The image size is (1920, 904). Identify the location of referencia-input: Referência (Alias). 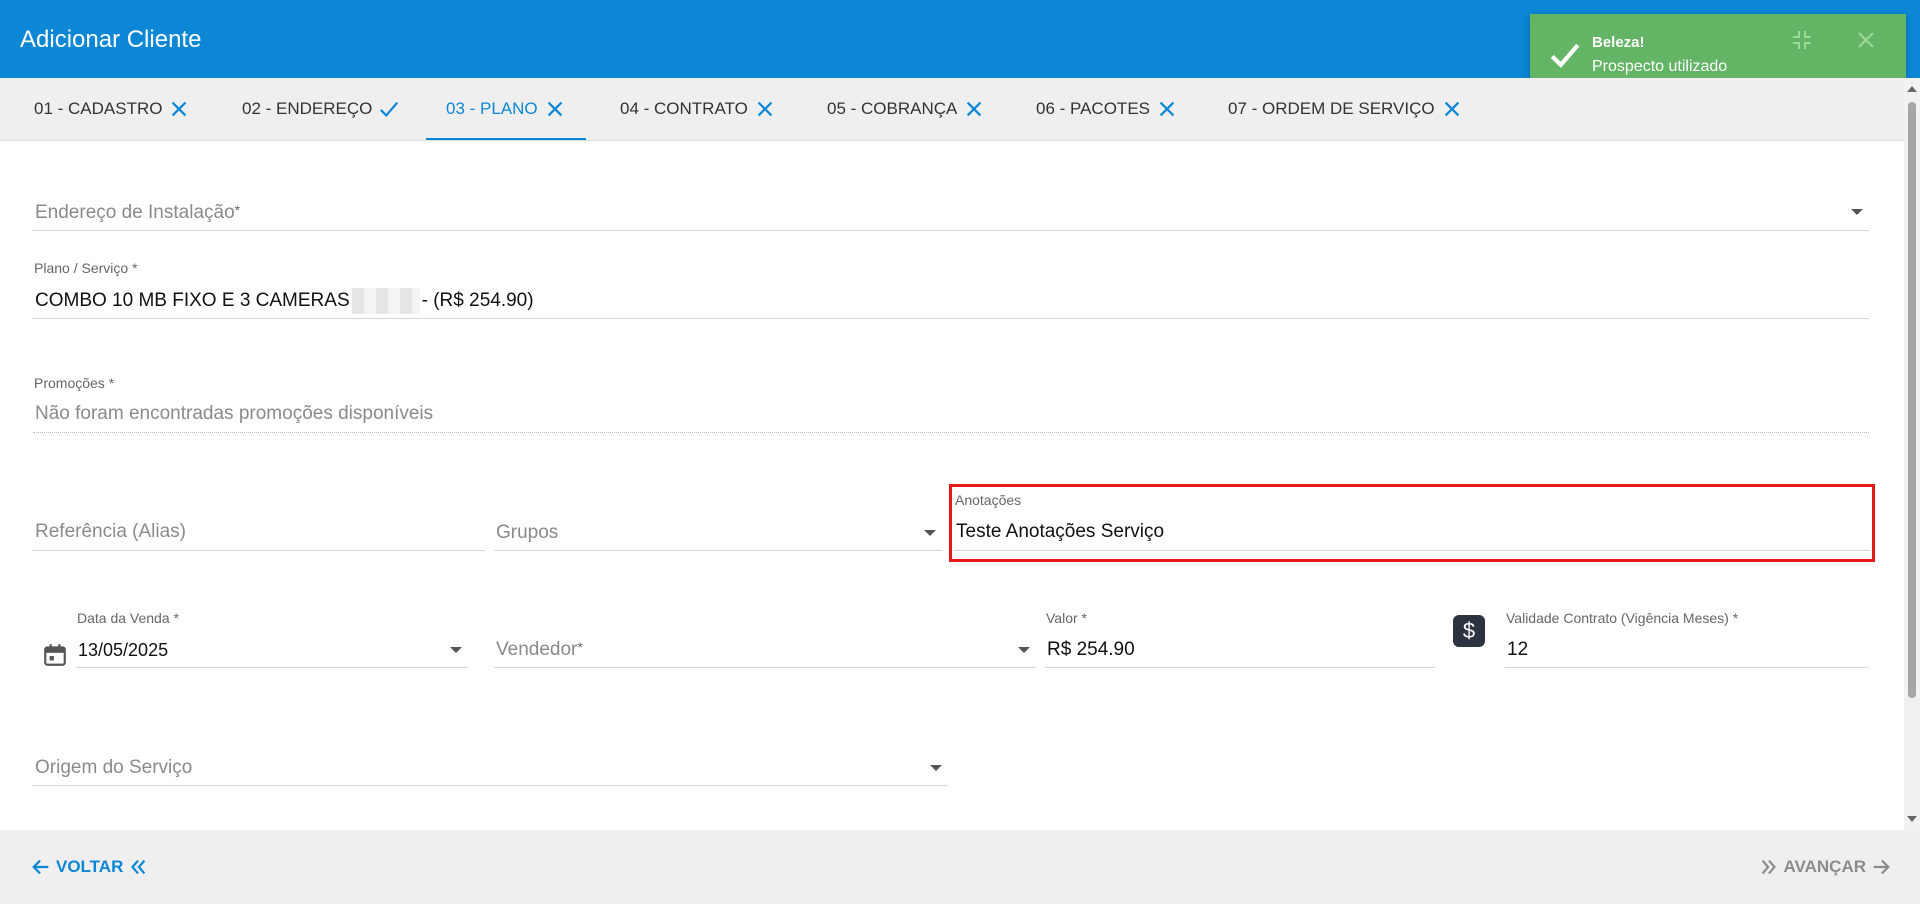
(259, 530).